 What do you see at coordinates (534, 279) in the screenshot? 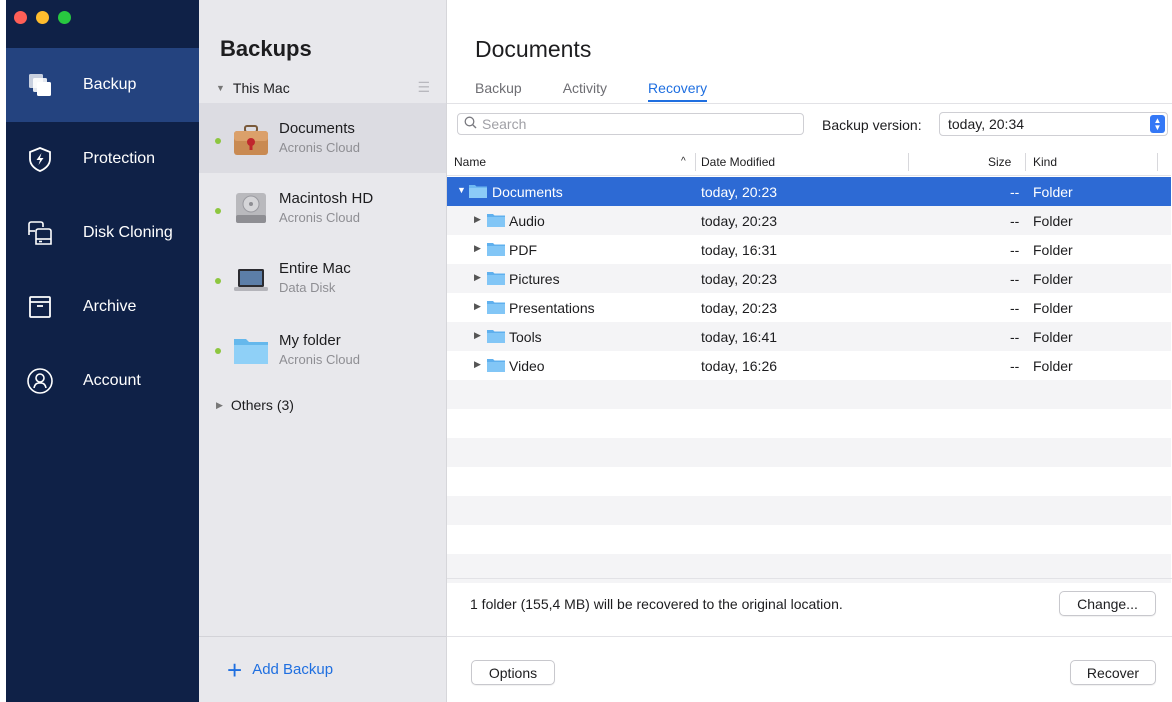
I see `row-name: Pictures` at bounding box center [534, 279].